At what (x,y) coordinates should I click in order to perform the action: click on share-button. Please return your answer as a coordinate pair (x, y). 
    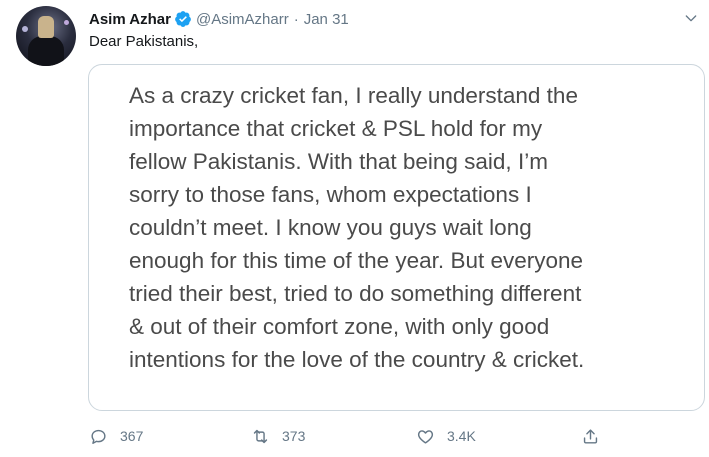
    Looking at the image, I should click on (590, 436).